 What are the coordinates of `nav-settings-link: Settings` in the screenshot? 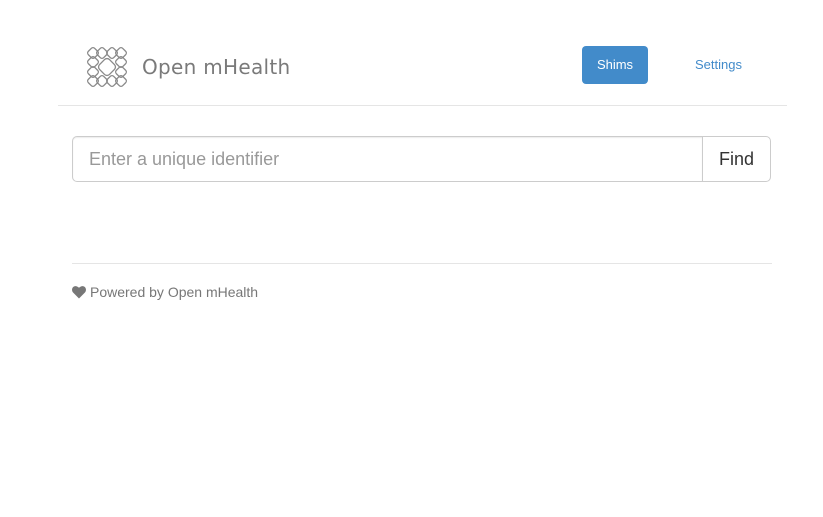 It's located at (718, 65).